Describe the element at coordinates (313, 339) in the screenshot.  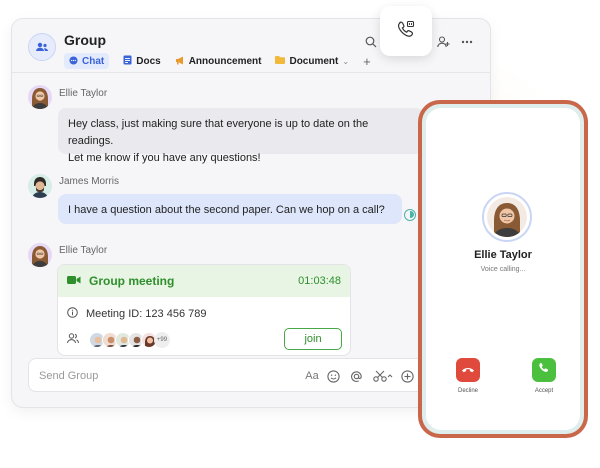
I see `join-meeting-button: join` at that location.